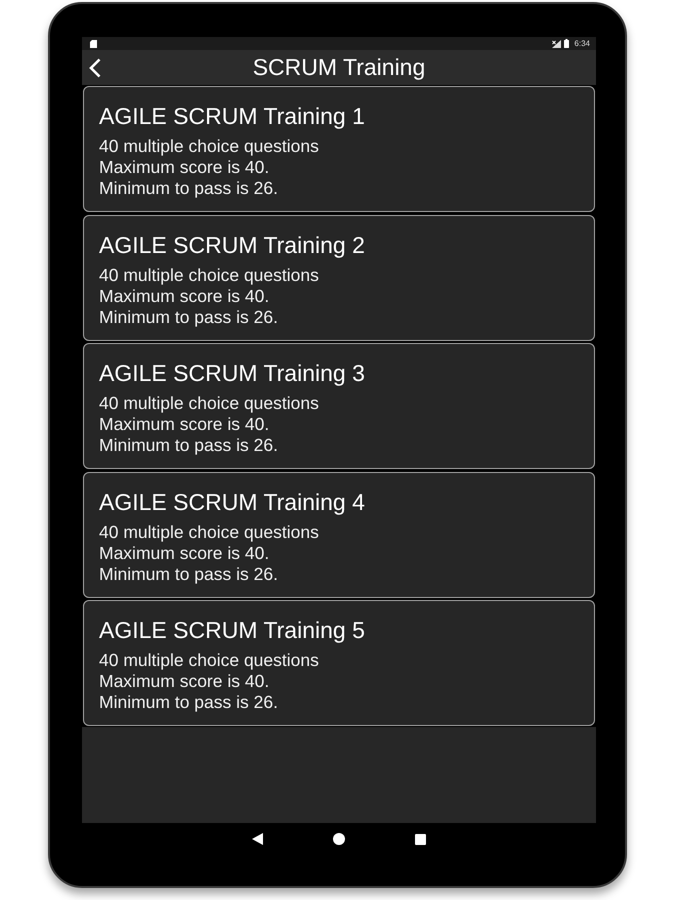 The height and width of the screenshot is (900, 673). What do you see at coordinates (339, 663) in the screenshot?
I see `quiz-card: AGILE SCRUM Training 5 40 multiple choice questions Maximum score is 40. Minimum to pass is 26.` at bounding box center [339, 663].